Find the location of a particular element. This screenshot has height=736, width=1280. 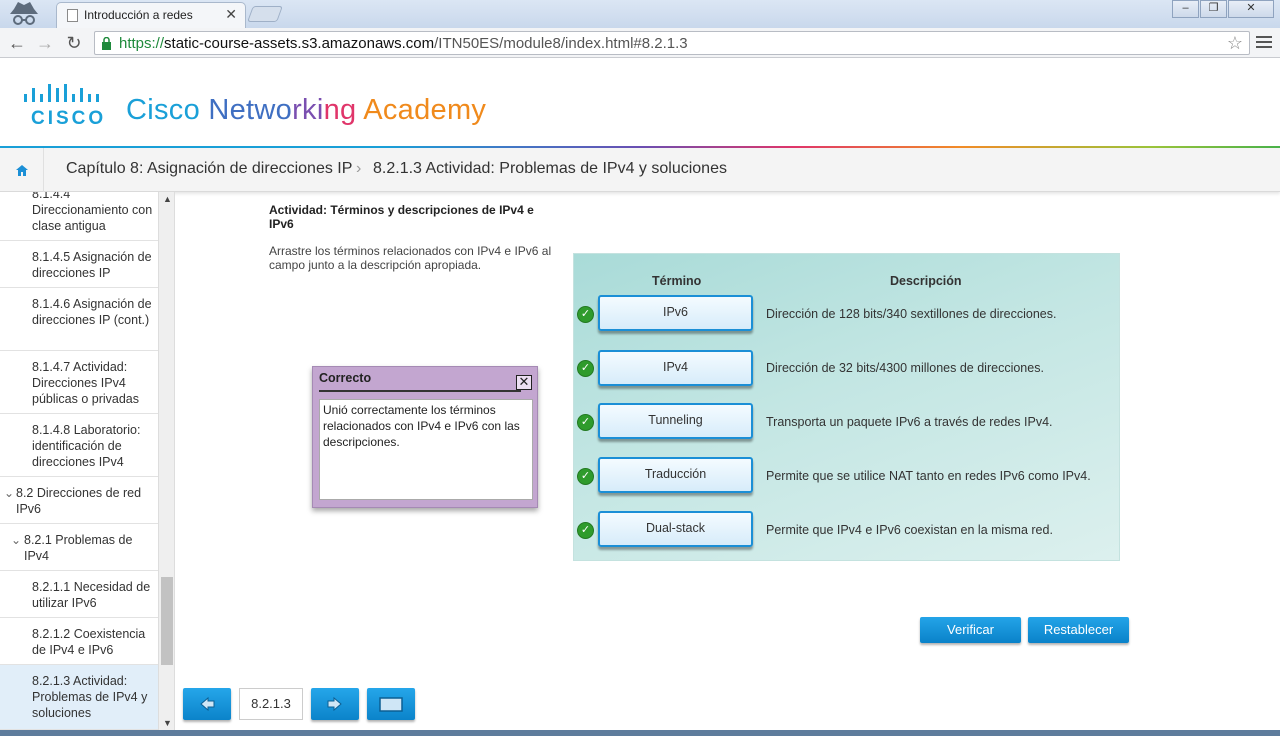

term-tile-traduccion: Traducción is located at coordinates (675, 475).